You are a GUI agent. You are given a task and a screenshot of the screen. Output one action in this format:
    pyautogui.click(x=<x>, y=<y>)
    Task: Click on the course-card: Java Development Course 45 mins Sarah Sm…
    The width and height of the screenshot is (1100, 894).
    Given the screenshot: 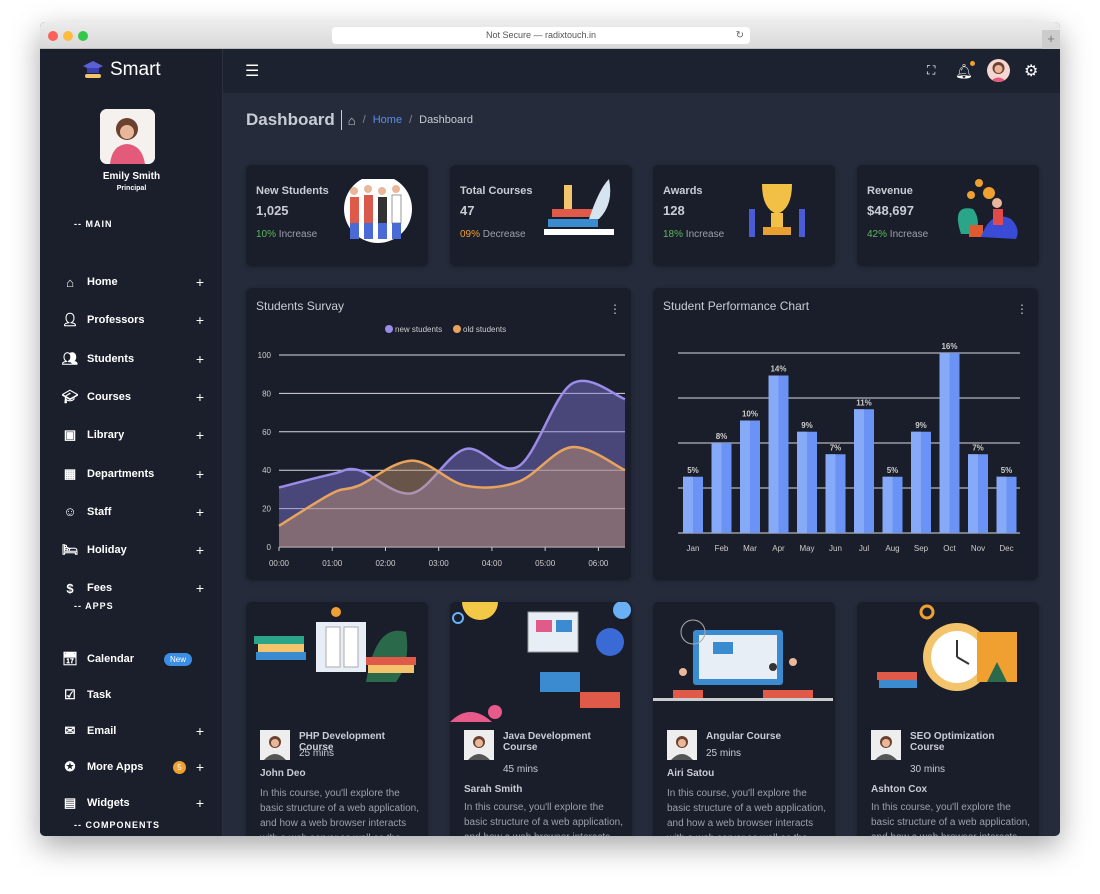 What is the action you would take?
    pyautogui.click(x=541, y=719)
    